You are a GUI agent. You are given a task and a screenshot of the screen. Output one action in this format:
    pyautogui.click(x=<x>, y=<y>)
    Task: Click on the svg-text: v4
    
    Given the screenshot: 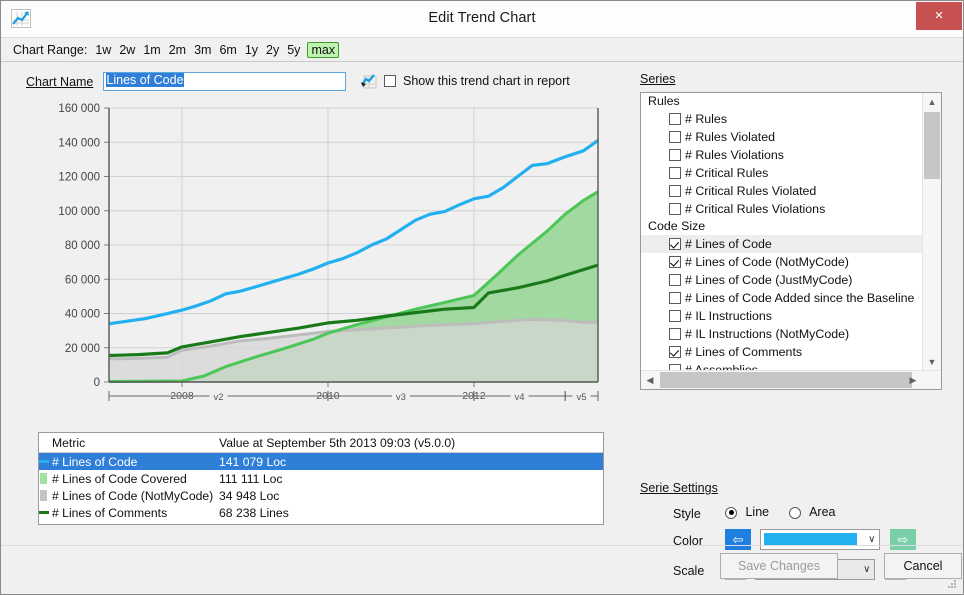 What is the action you would take?
    pyautogui.click(x=520, y=397)
    